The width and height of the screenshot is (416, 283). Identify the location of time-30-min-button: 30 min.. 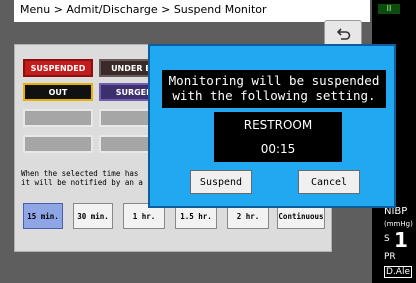
(93, 216).